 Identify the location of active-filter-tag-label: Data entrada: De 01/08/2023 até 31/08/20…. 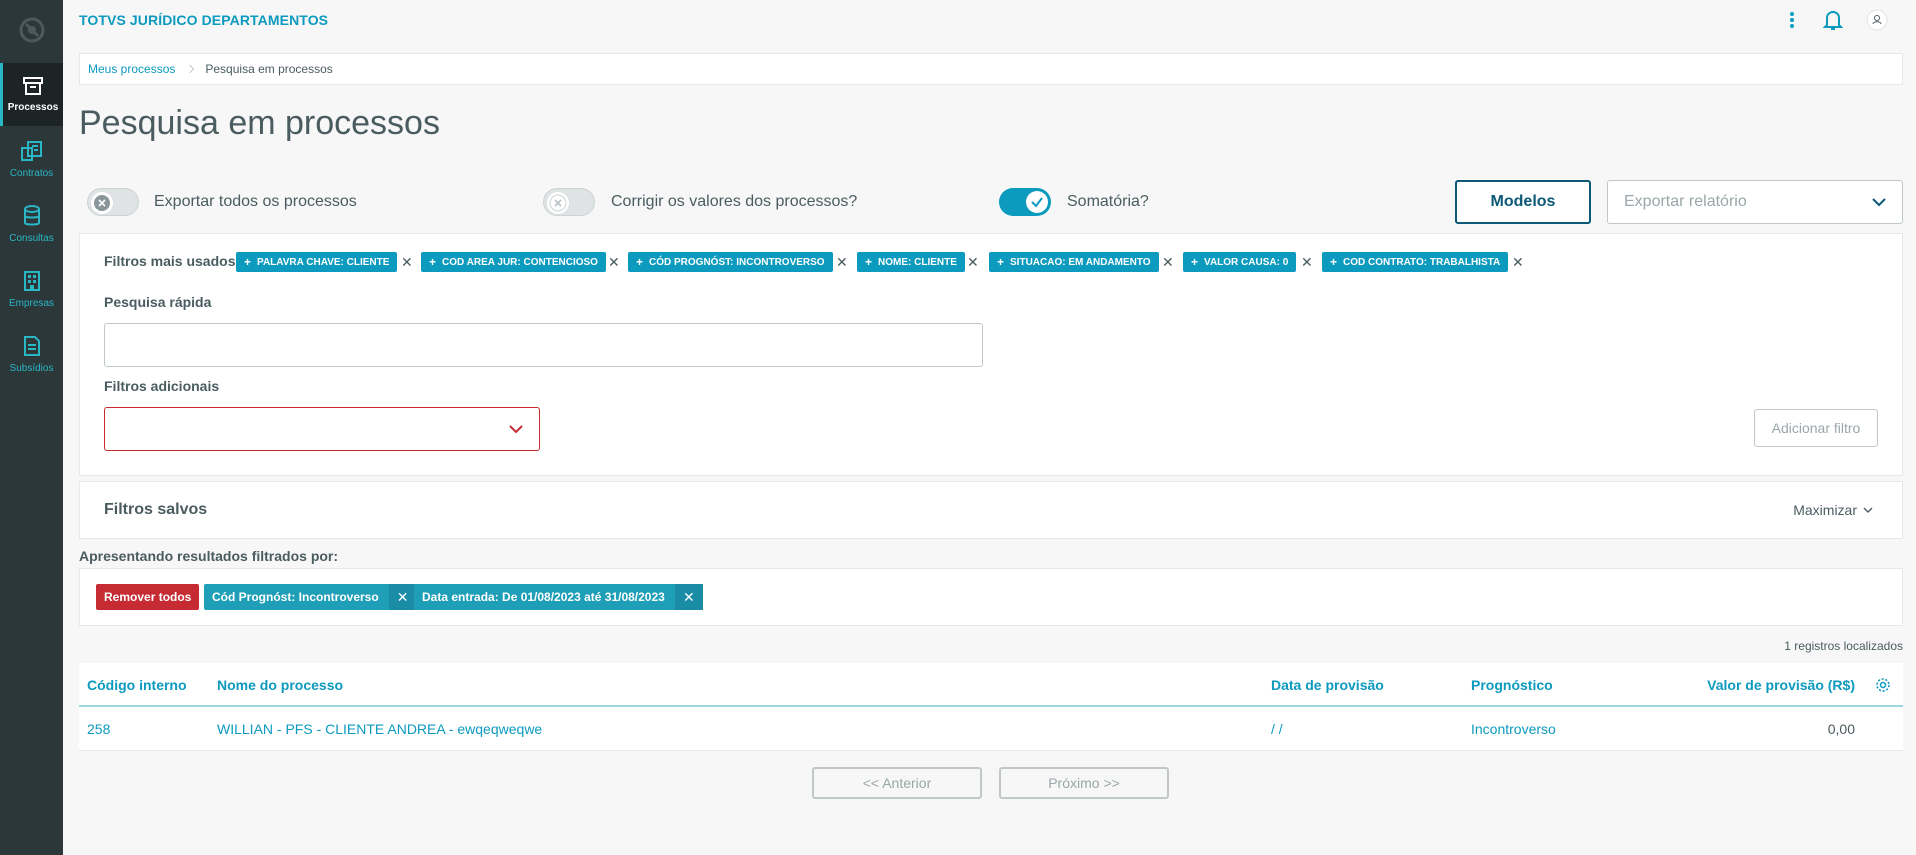
(543, 597).